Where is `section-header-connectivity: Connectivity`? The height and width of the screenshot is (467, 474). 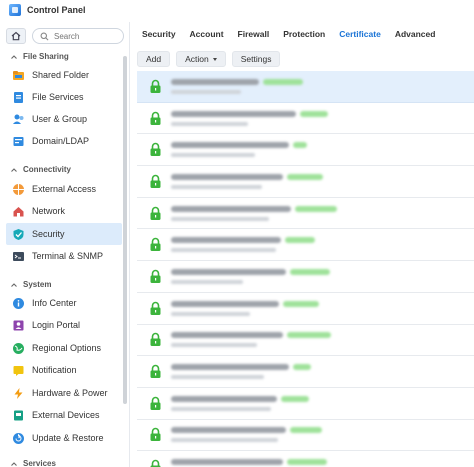 section-header-connectivity: Connectivity is located at coordinates (40, 169).